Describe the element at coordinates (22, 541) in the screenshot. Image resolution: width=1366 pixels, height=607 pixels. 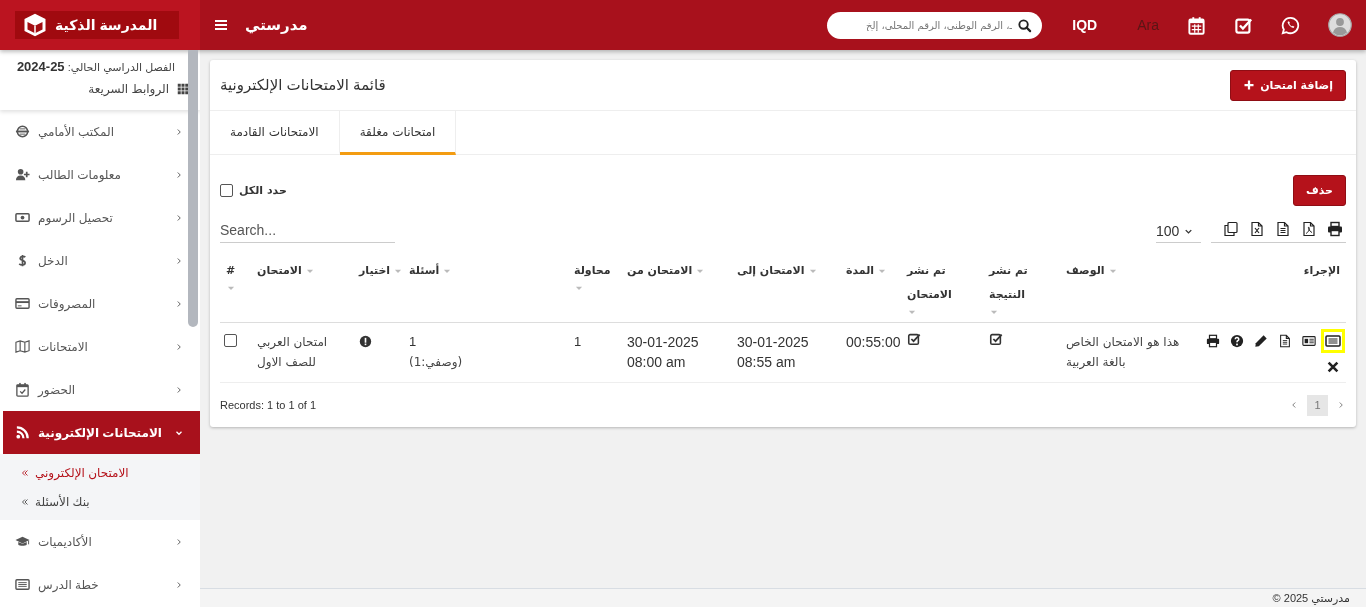
I see `graduation-cap-icon` at that location.